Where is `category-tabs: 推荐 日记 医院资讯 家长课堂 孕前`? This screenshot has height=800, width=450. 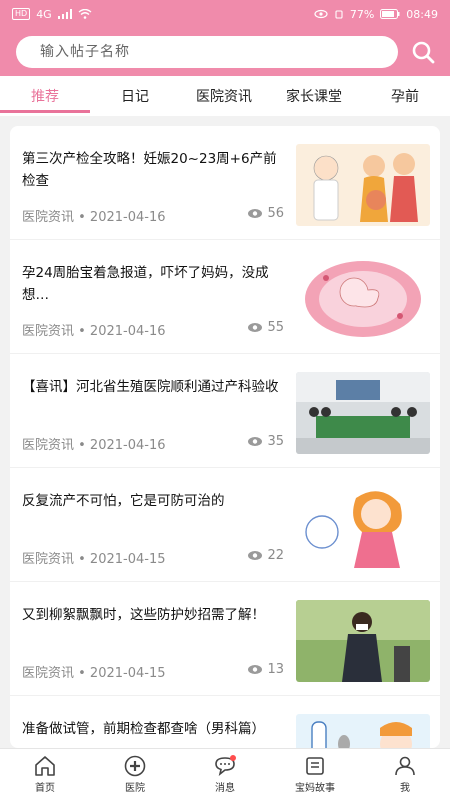 category-tabs: 推荐 日记 医院资讯 家长课堂 孕前 is located at coordinates (225, 96).